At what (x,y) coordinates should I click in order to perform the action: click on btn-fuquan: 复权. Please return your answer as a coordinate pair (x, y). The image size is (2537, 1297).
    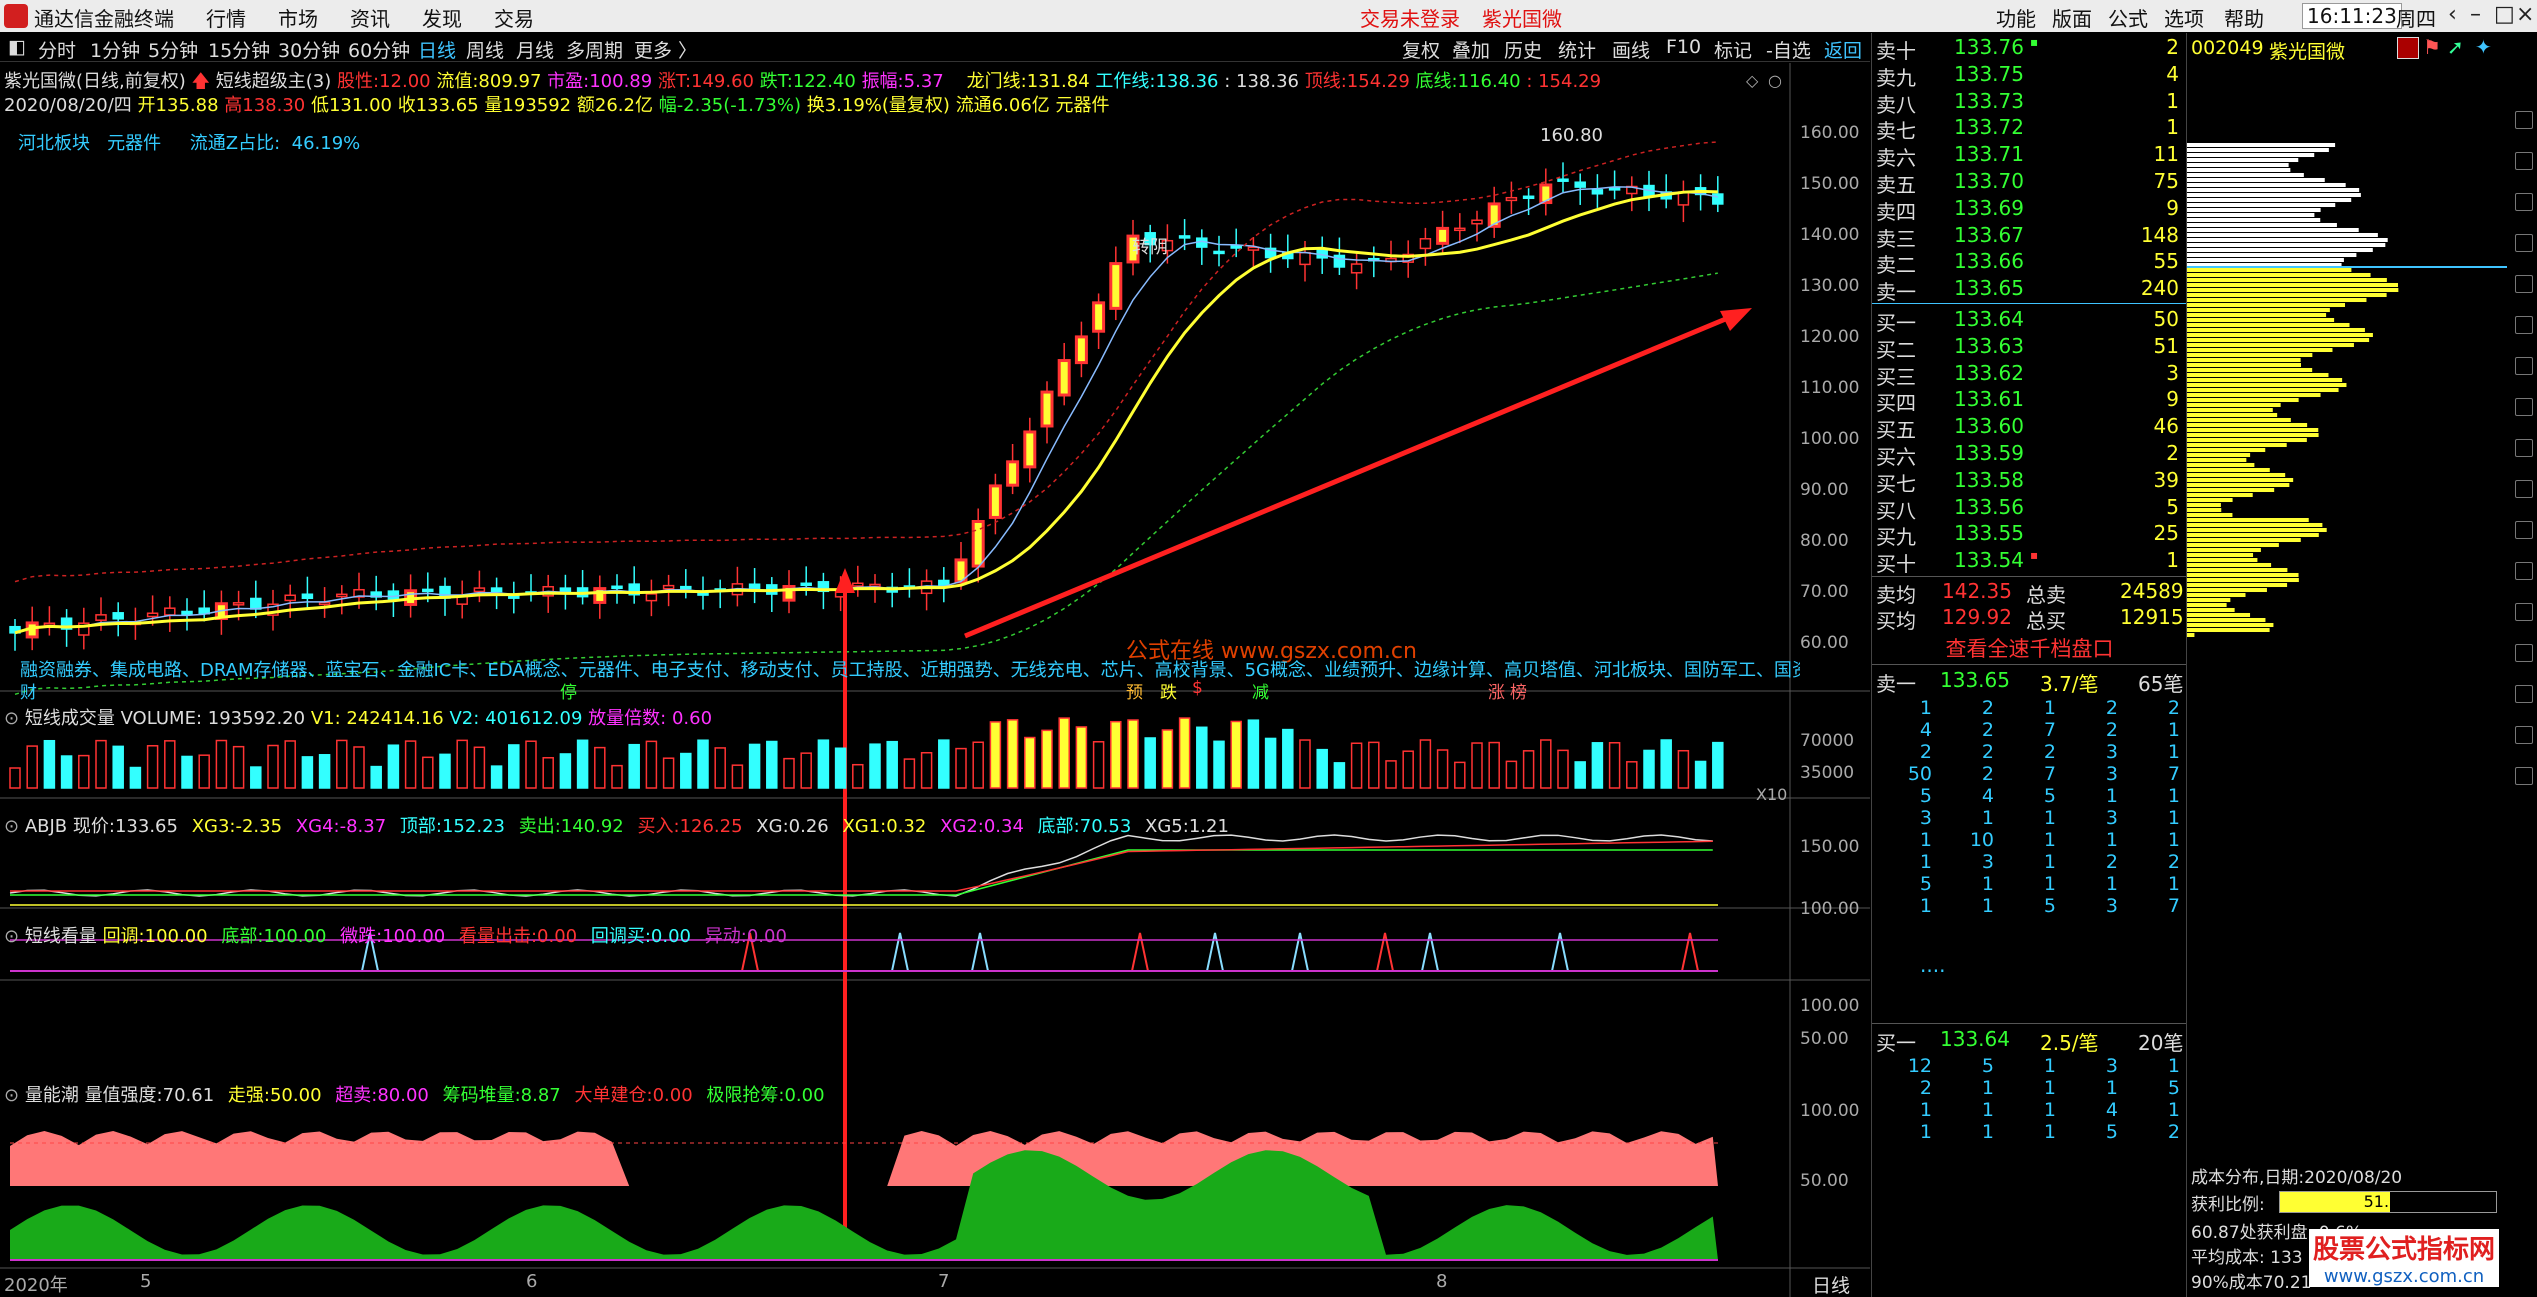
    Looking at the image, I should click on (1421, 49).